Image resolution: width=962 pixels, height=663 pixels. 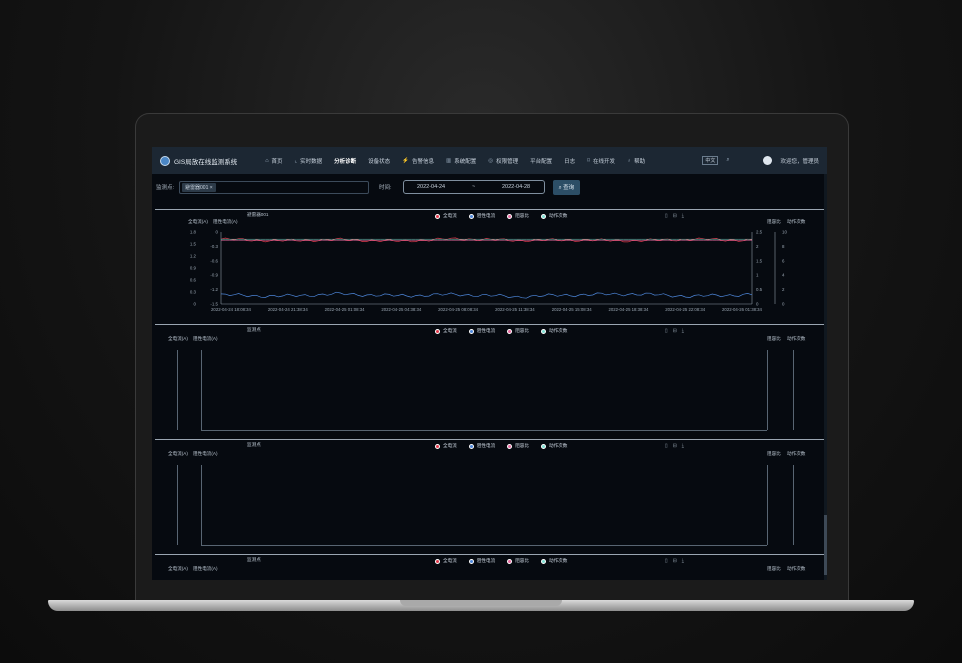 I want to click on nav-item-4: ⚡ 告警信息, so click(x=418, y=161).